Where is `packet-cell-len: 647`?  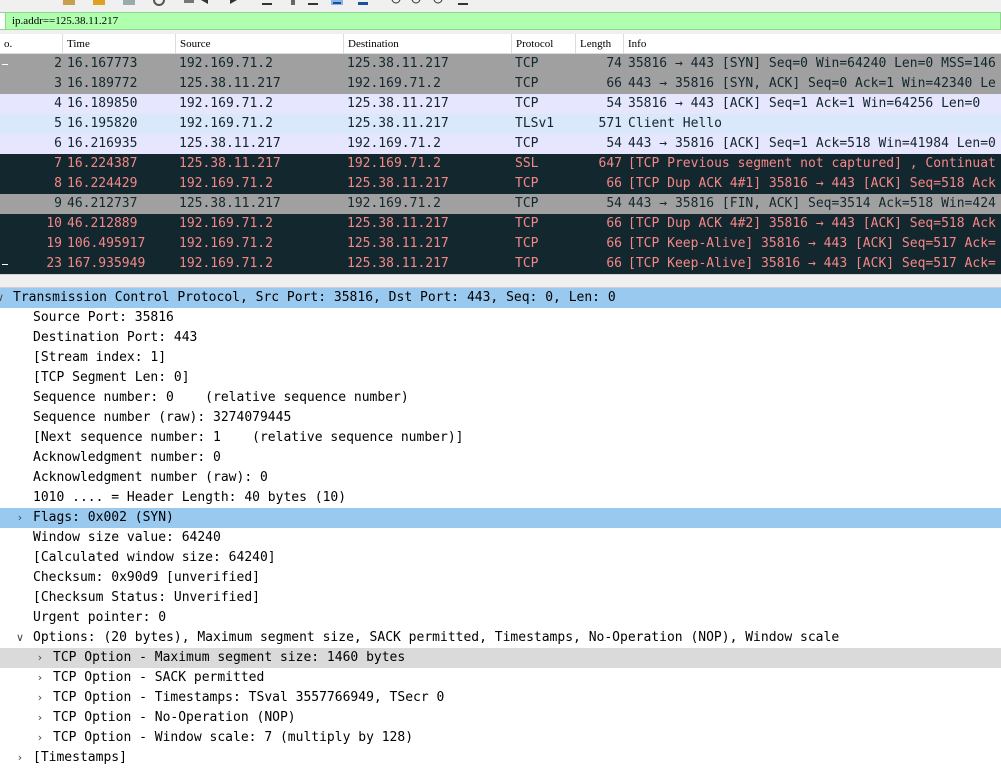
packet-cell-len: 647 is located at coordinates (610, 163).